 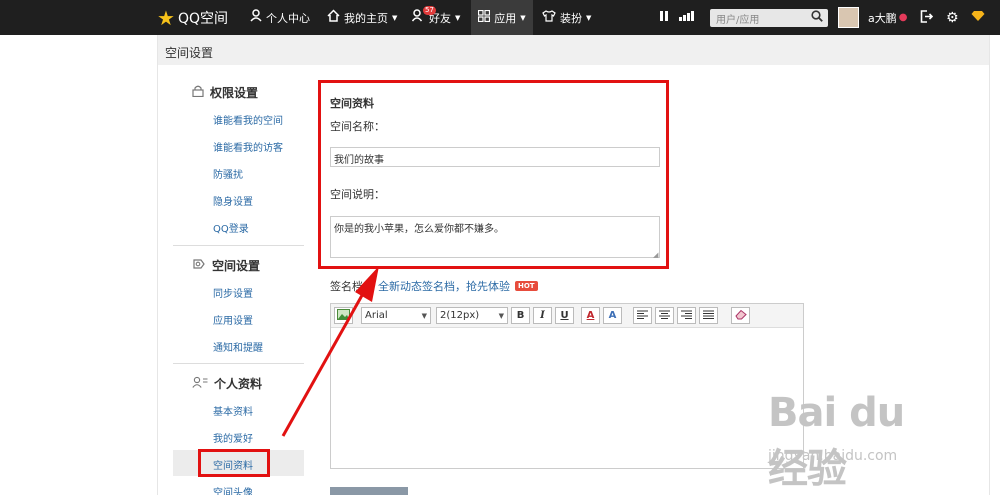 I want to click on star-logo-icon: ★, so click(x=166, y=17).